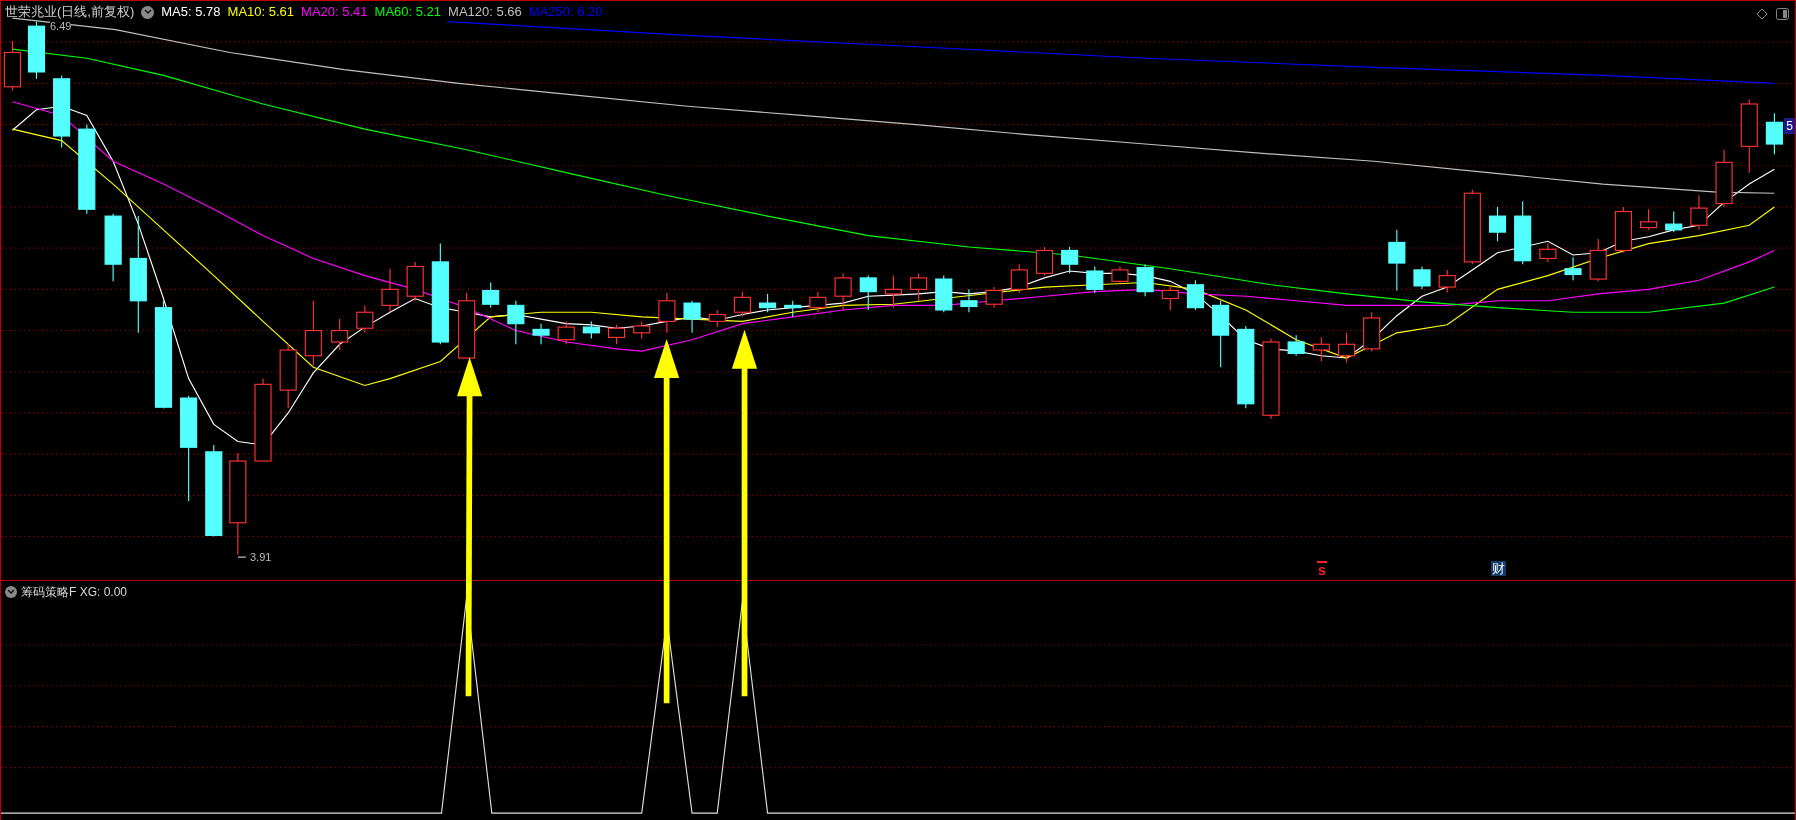 This screenshot has height=820, width=1796. What do you see at coordinates (1789, 126) in the screenshot?
I see `price-tag: 5` at bounding box center [1789, 126].